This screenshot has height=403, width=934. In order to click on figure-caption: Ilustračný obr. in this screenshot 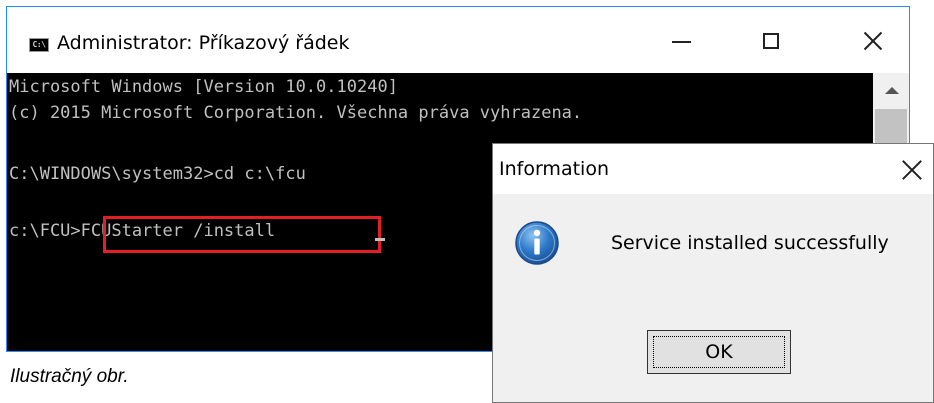, I will do `click(69, 376)`.